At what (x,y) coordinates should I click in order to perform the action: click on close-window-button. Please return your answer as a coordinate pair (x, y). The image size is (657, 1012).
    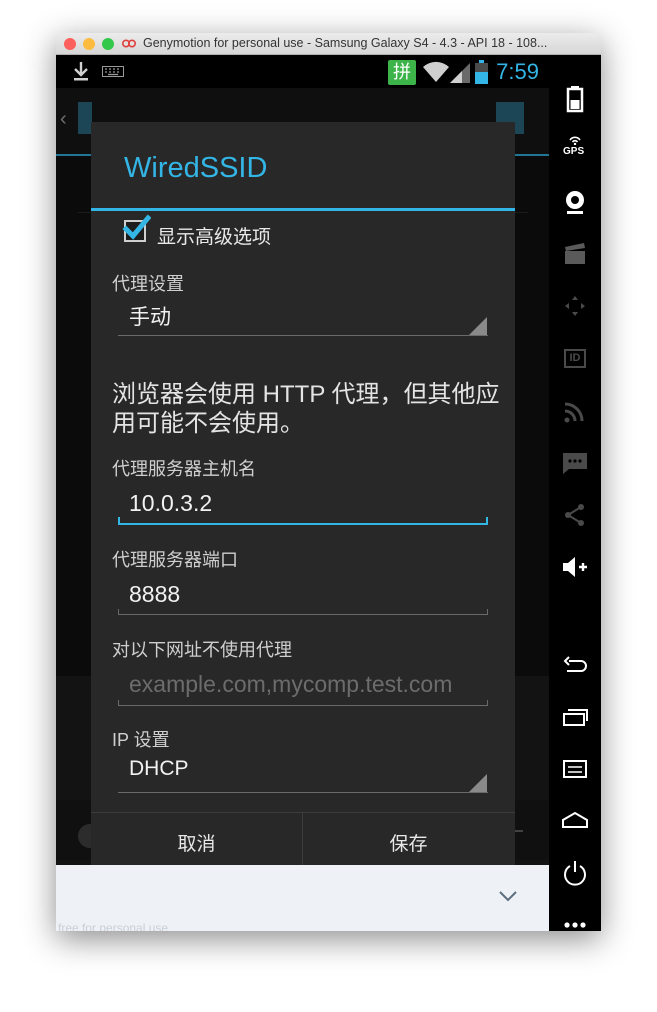
    Looking at the image, I should click on (70, 44).